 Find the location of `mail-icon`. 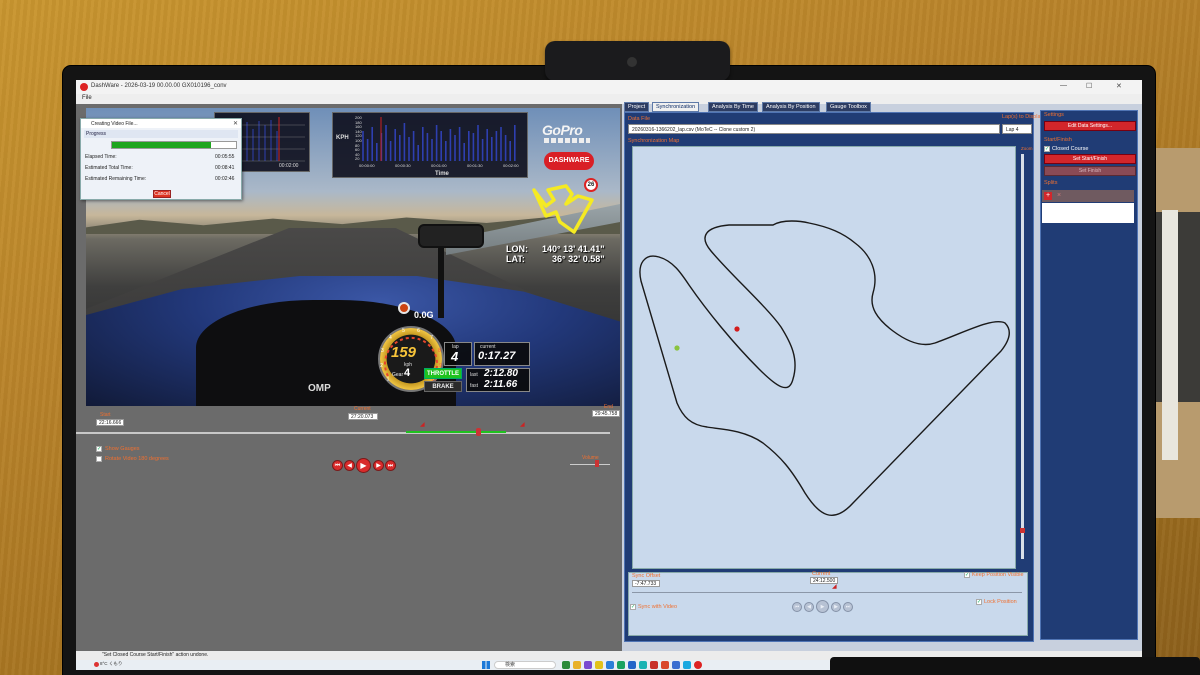

mail-icon is located at coordinates (632, 665).